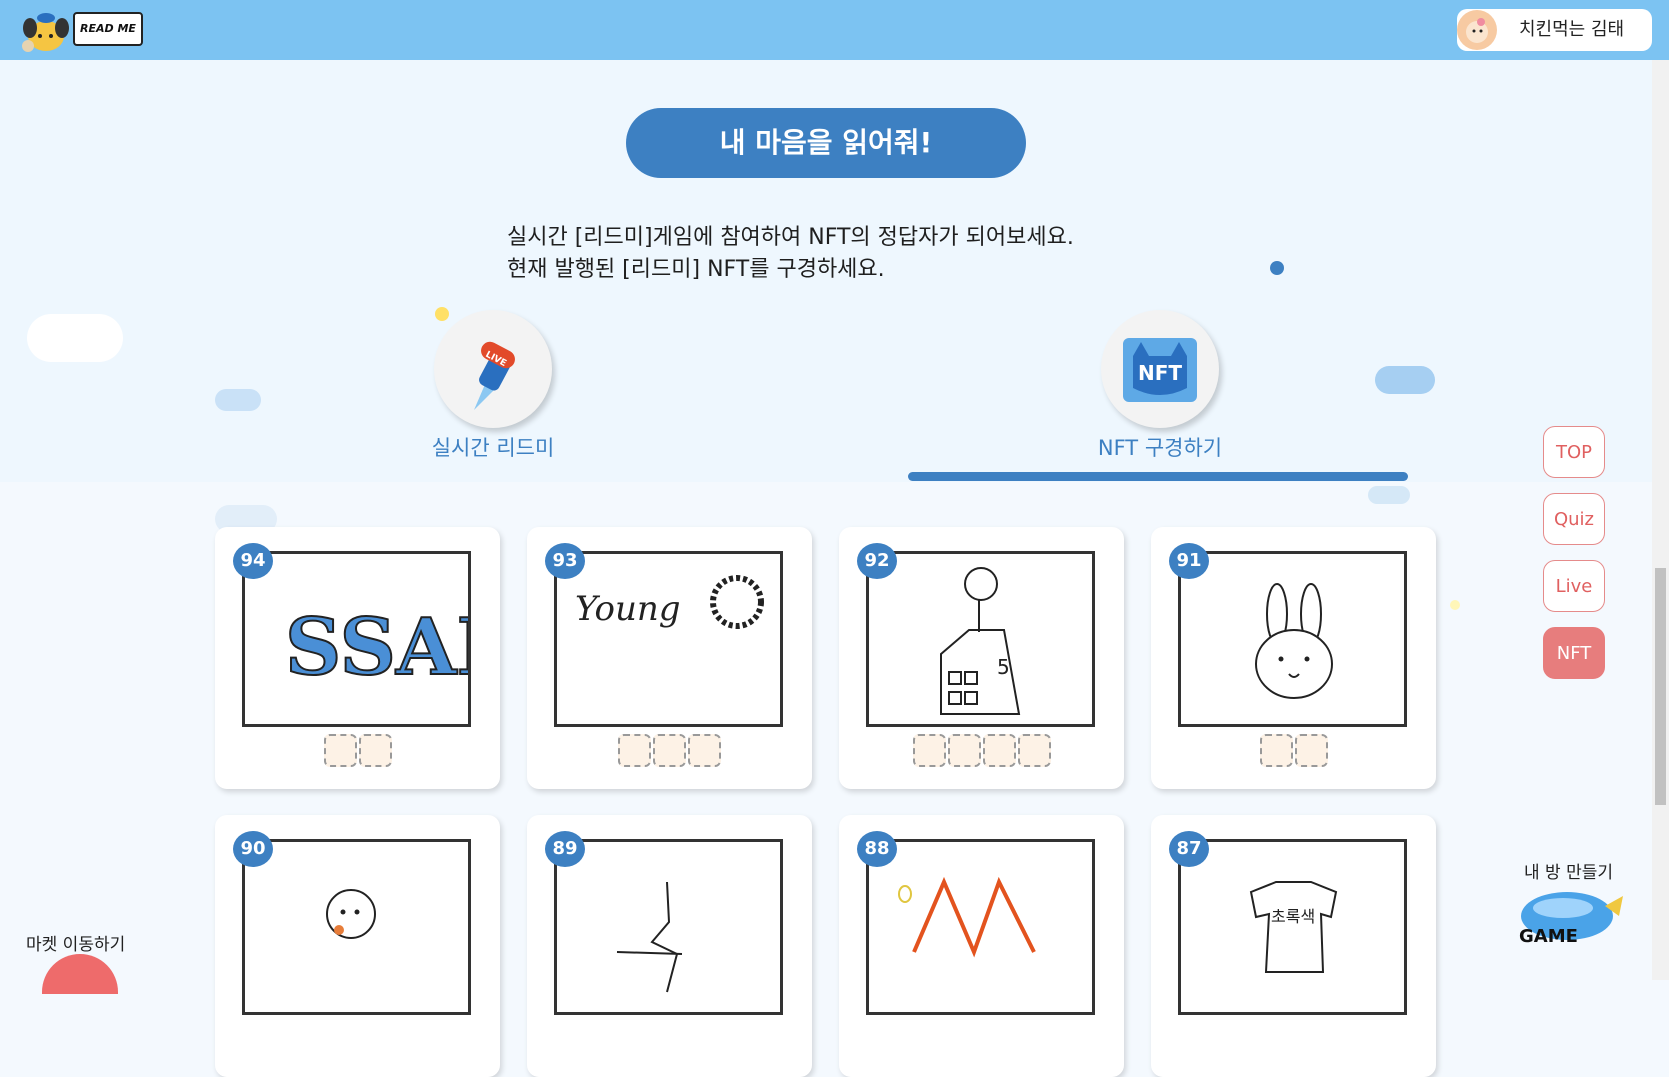  Describe the element at coordinates (75, 942) in the screenshot. I see `market-link-label: 마켓 이동하기` at that location.